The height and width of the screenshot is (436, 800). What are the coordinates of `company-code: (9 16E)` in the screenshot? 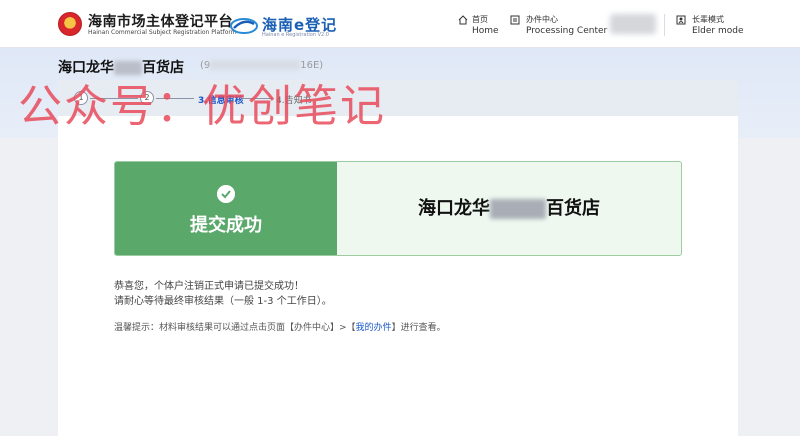 It's located at (261, 65).